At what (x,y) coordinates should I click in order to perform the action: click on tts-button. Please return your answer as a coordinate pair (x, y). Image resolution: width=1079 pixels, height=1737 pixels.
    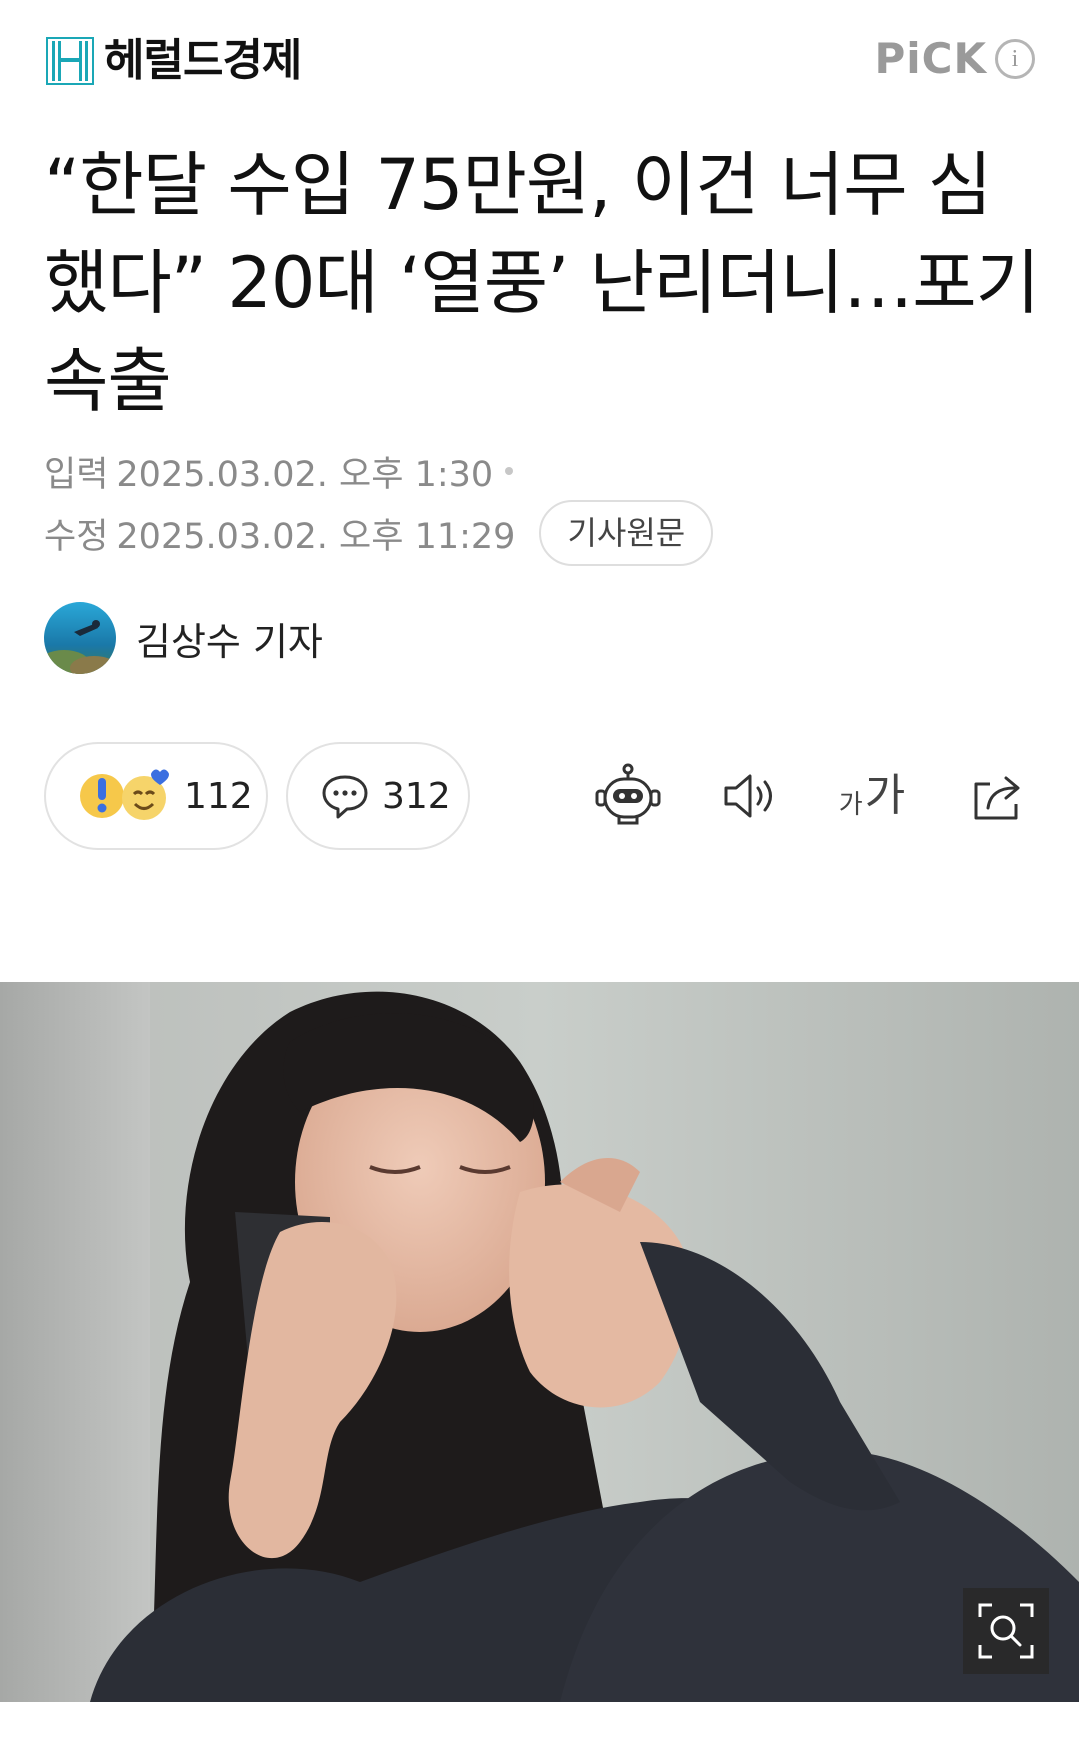
    Looking at the image, I should click on (752, 796).